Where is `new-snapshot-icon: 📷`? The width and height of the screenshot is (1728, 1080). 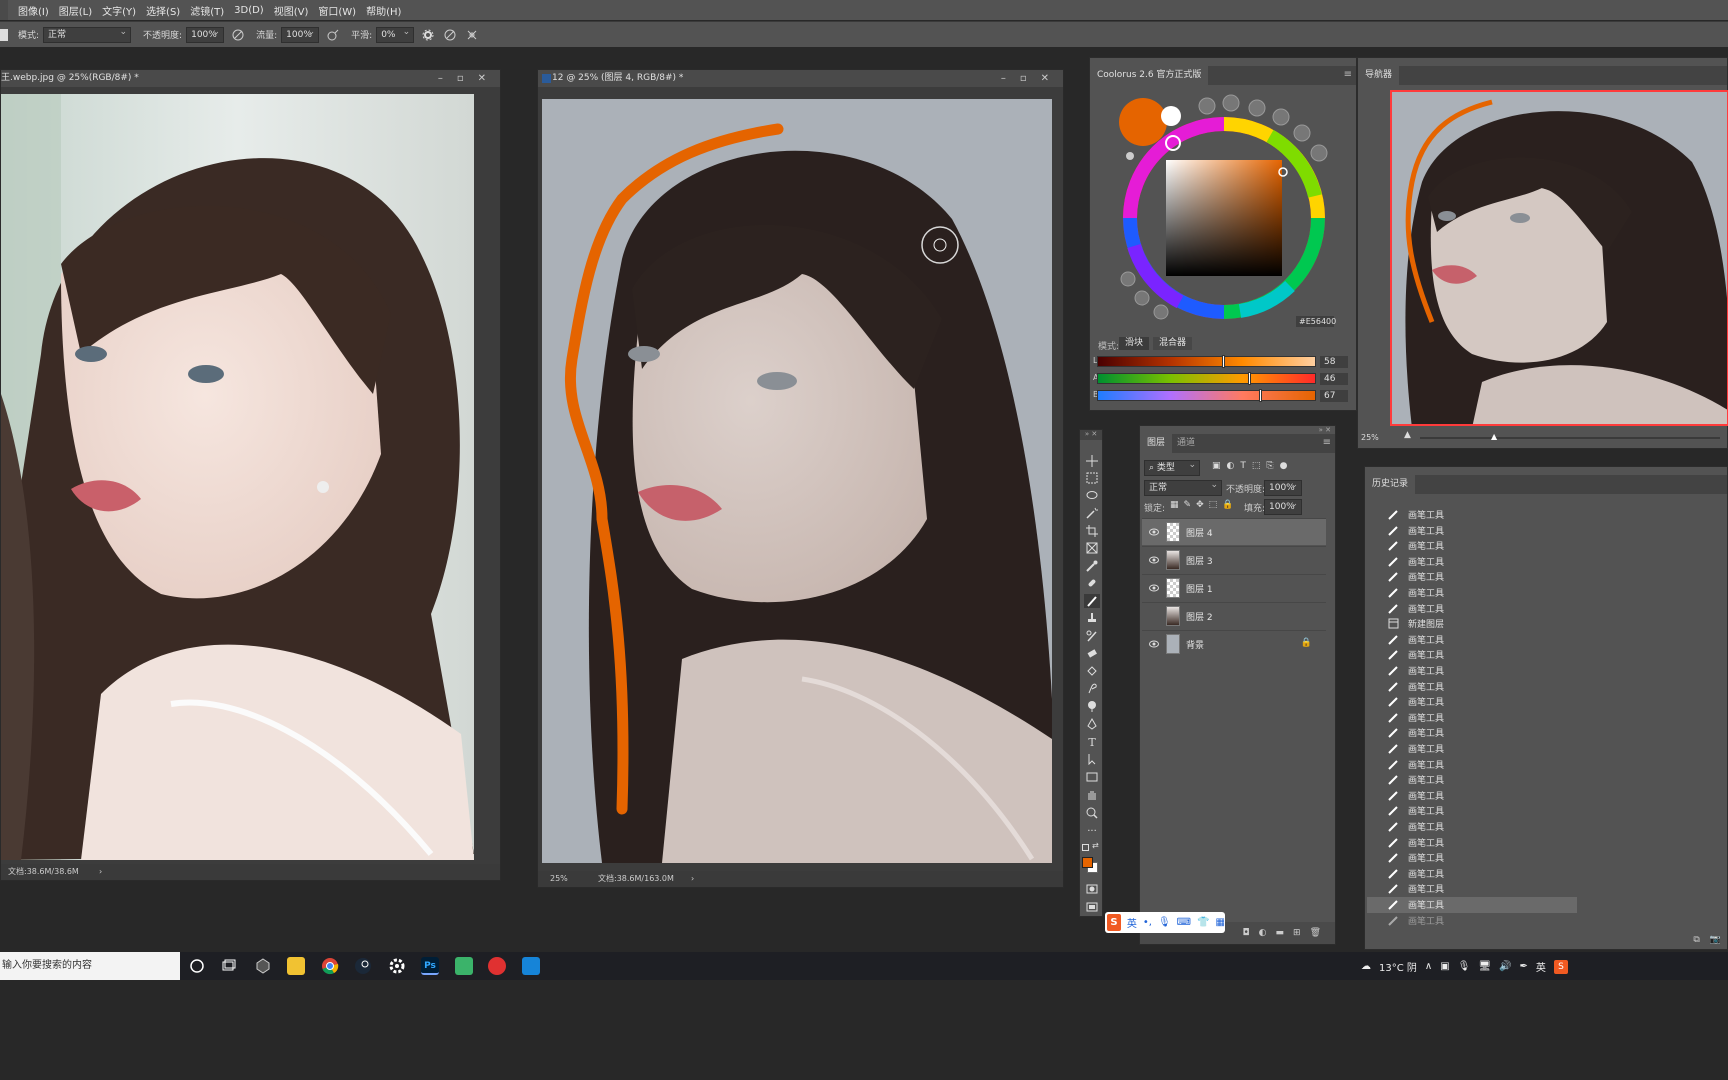 new-snapshot-icon: 📷 is located at coordinates (1715, 940).